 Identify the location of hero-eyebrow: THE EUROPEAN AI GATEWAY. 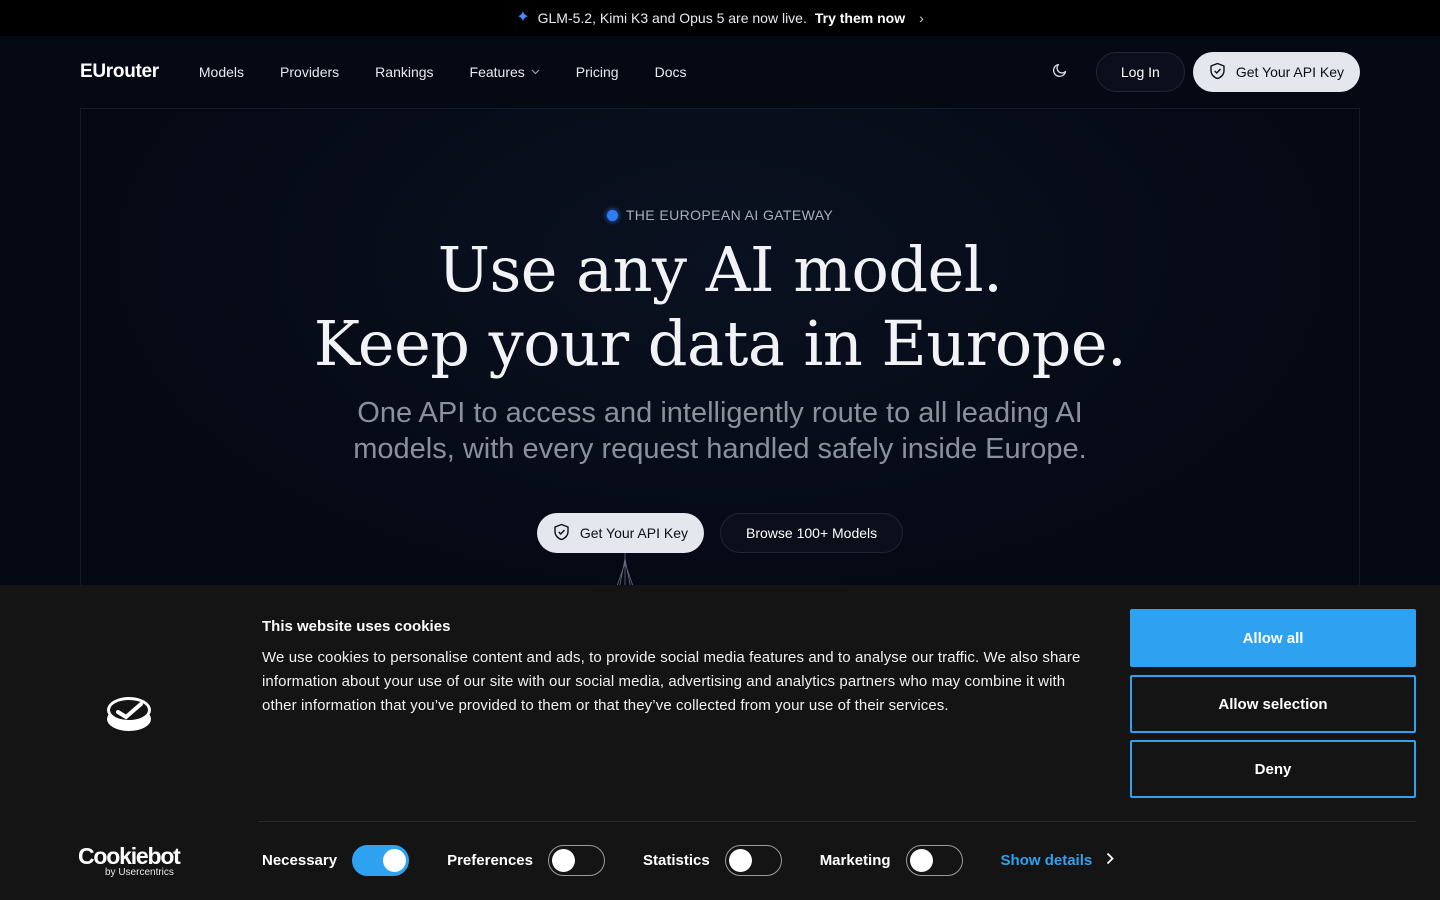
(720, 215).